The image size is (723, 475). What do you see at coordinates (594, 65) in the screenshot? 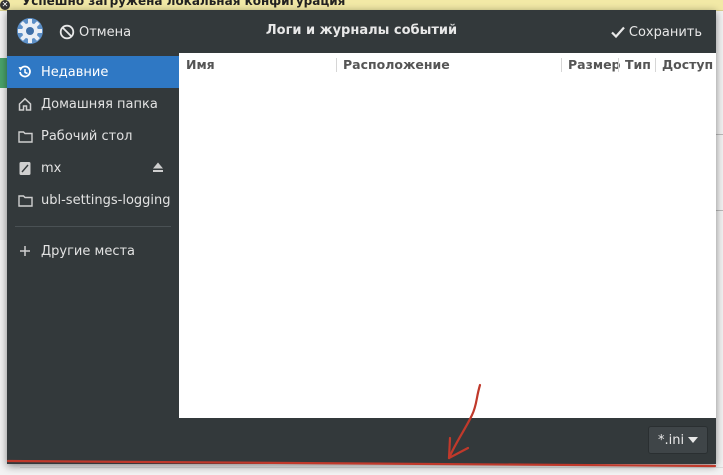
I see `column-header-size: Размер` at bounding box center [594, 65].